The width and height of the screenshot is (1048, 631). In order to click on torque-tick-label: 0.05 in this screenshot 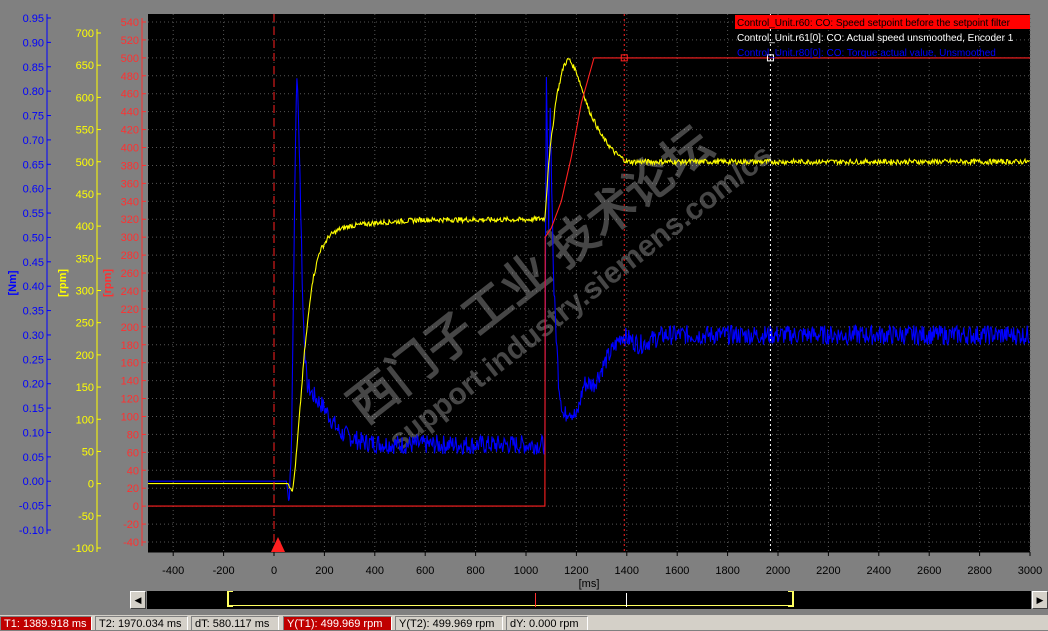, I will do `click(33, 458)`.